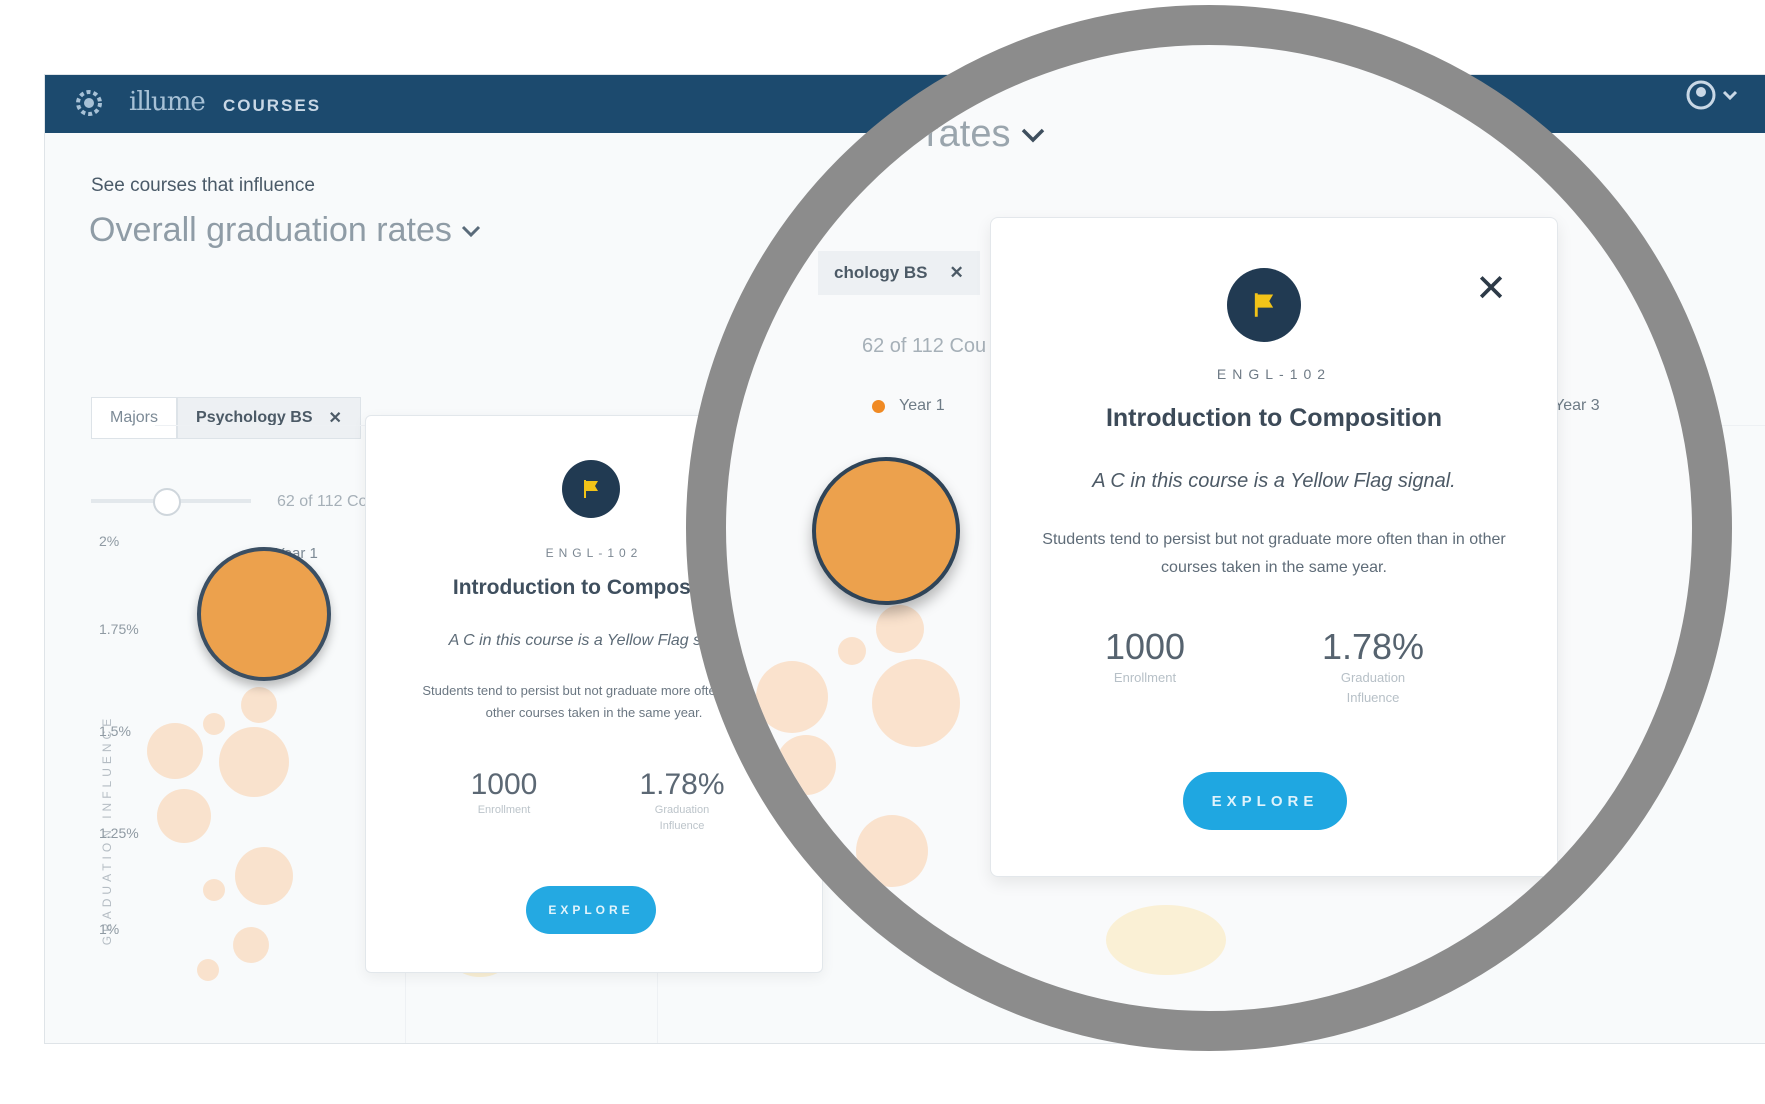  I want to click on legend-year-1-zoomed: Year 1, so click(908, 406).